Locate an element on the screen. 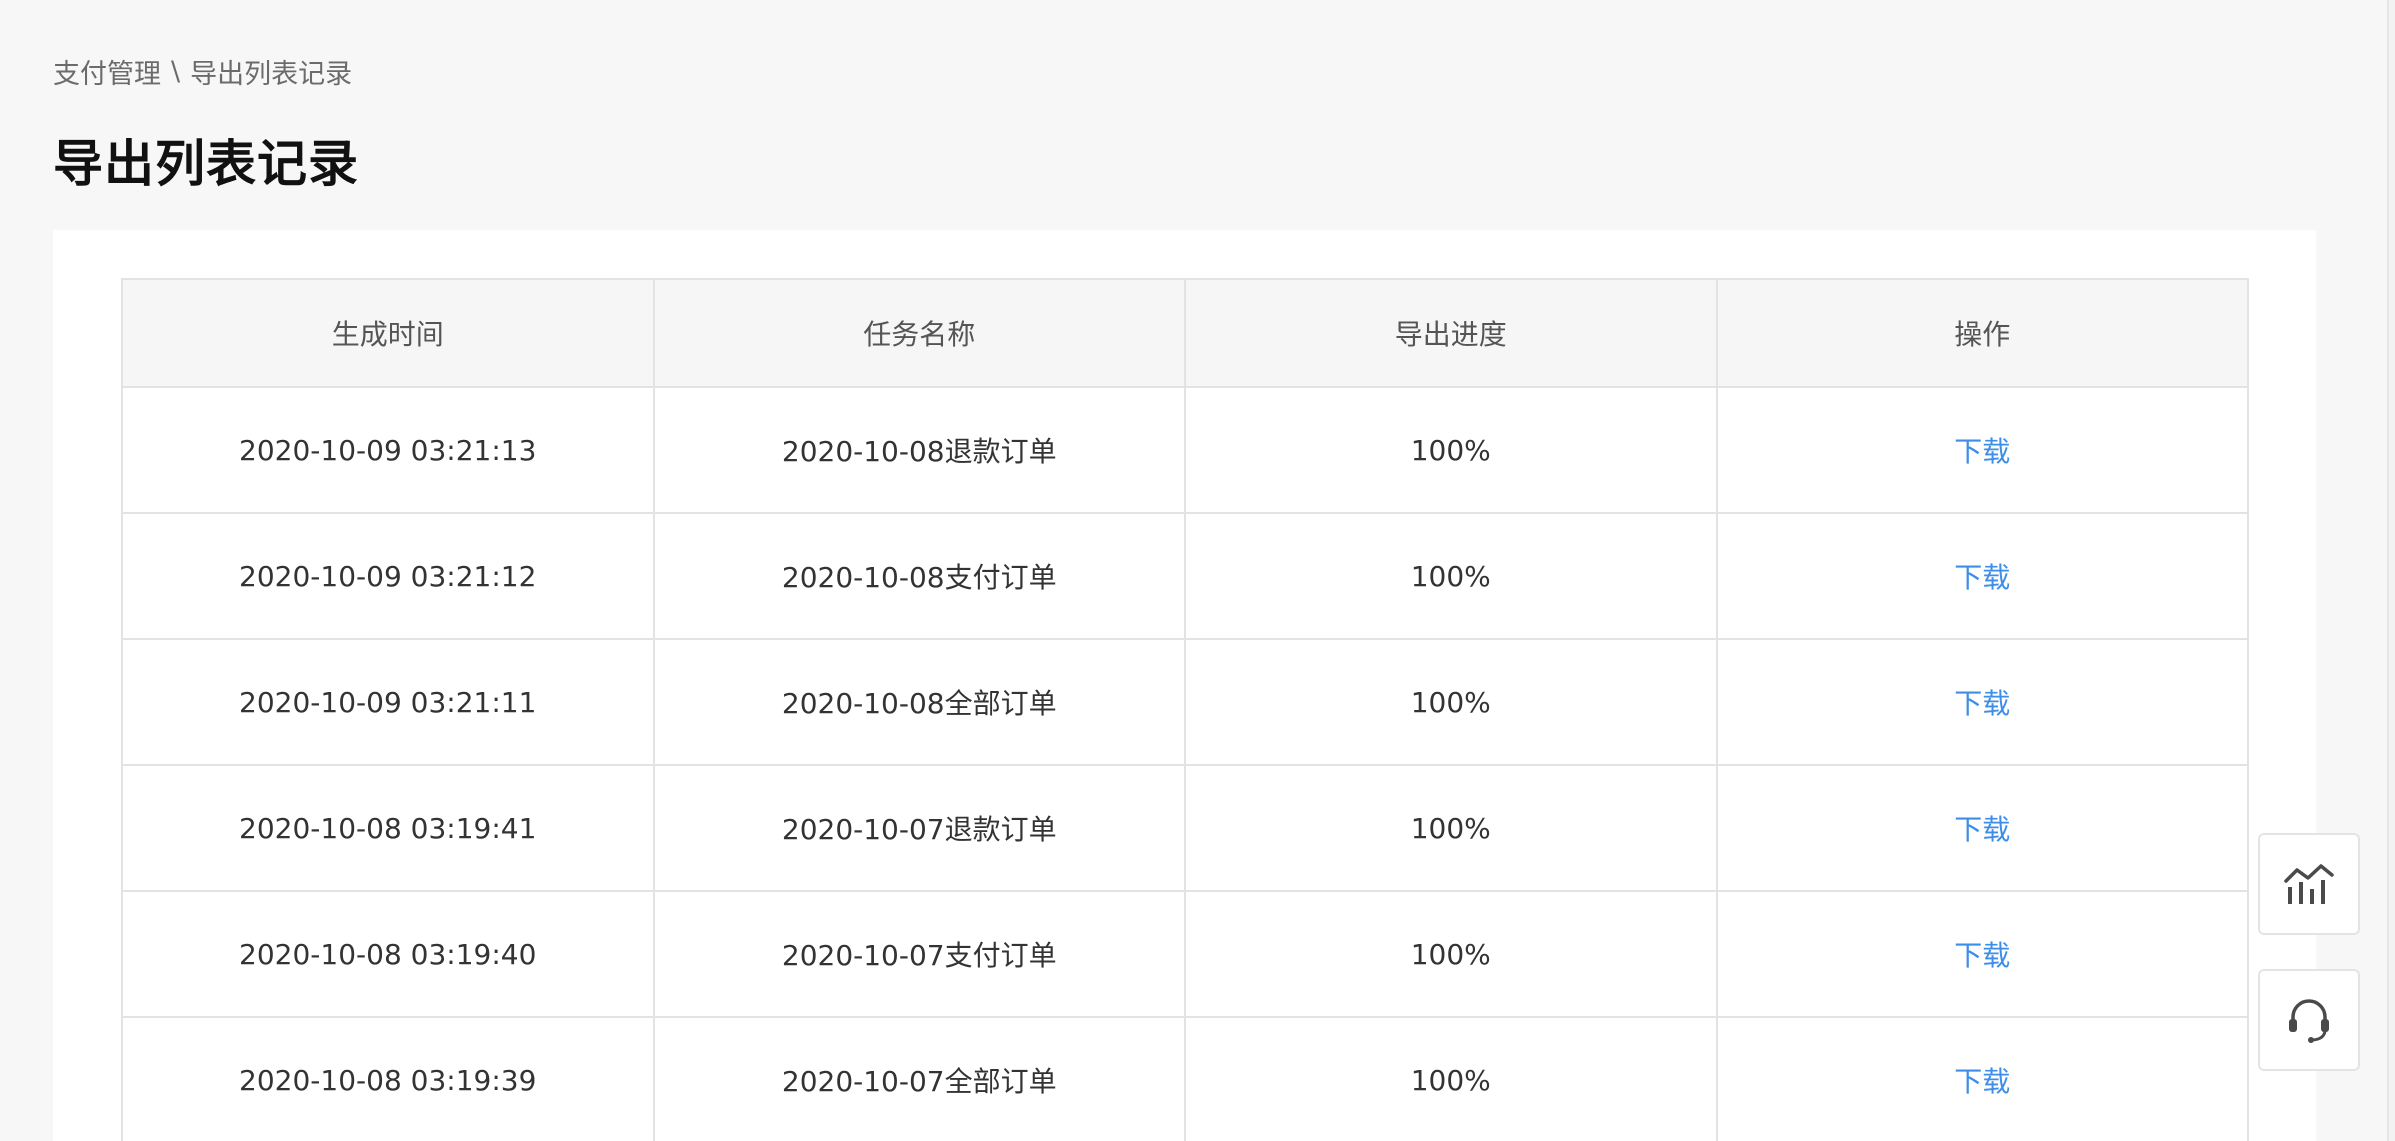 This screenshot has width=2395, height=1141. cell-task: 2020-10-08全部订单 is located at coordinates (919, 702).